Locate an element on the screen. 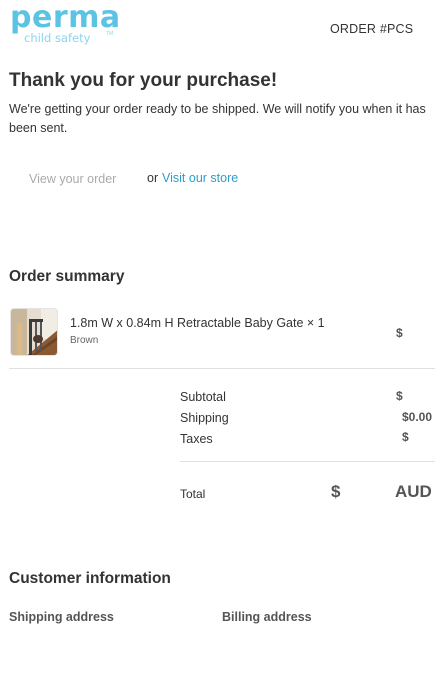  email-header: perma child safety TM ORDER #PCS is located at coordinates (224, 26).